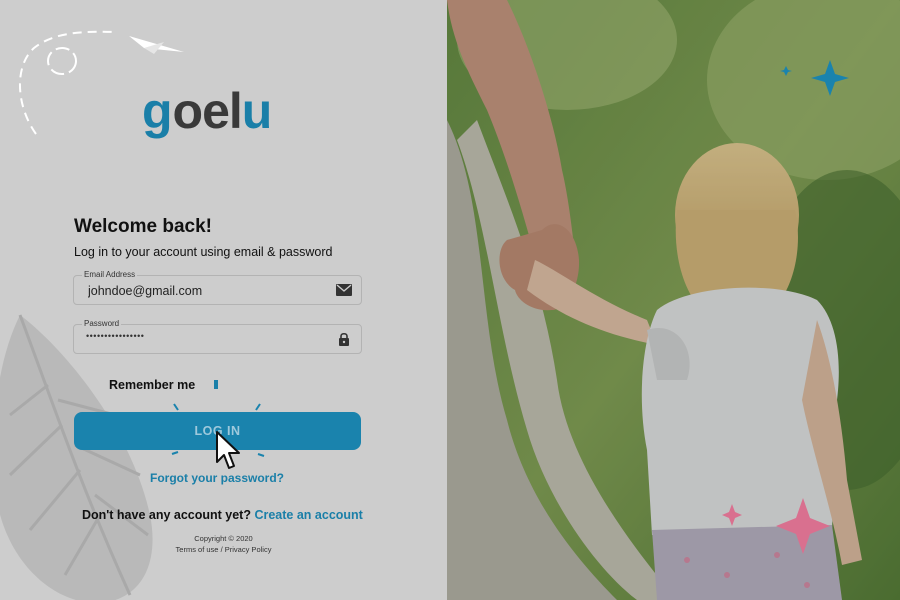  I want to click on password-input: ••••••••••••••••, so click(115, 336).